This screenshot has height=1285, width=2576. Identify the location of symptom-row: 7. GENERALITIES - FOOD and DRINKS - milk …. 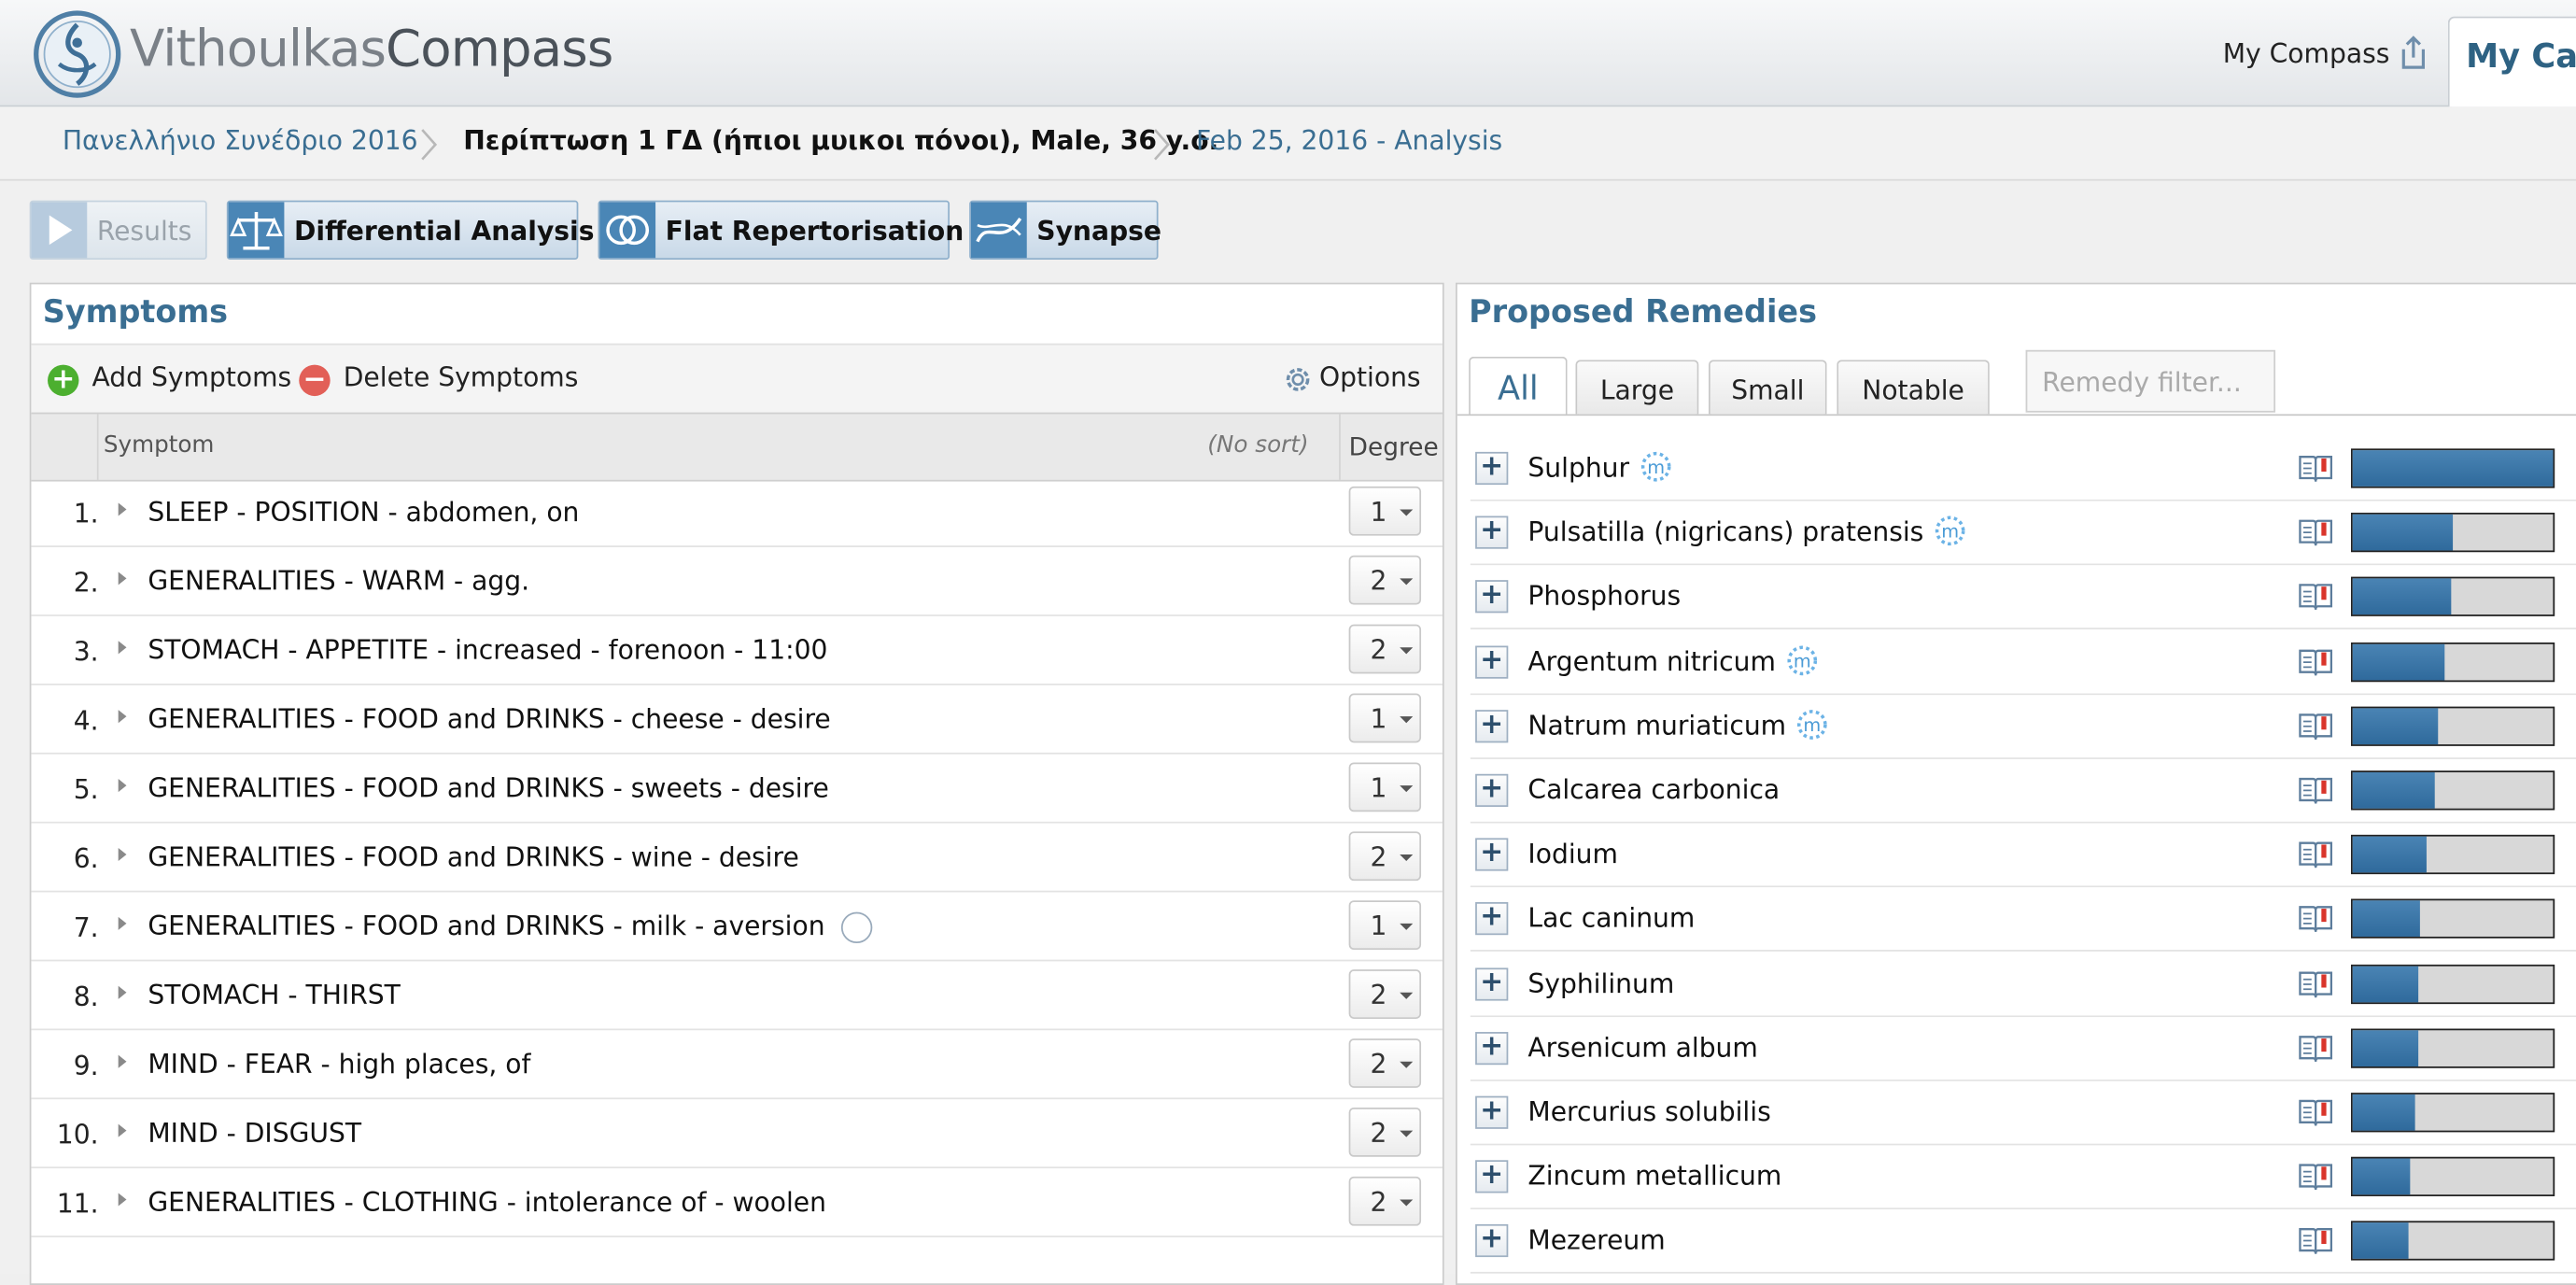
(737, 927).